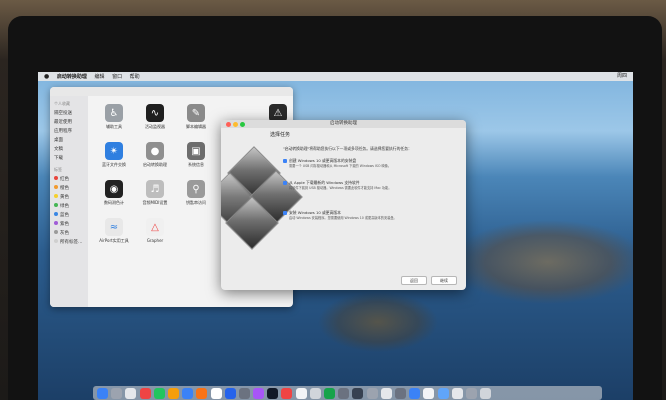 The width and height of the screenshot is (666, 400). Describe the element at coordinates (135, 77) in the screenshot. I see `menu-item-help: 帮助` at that location.